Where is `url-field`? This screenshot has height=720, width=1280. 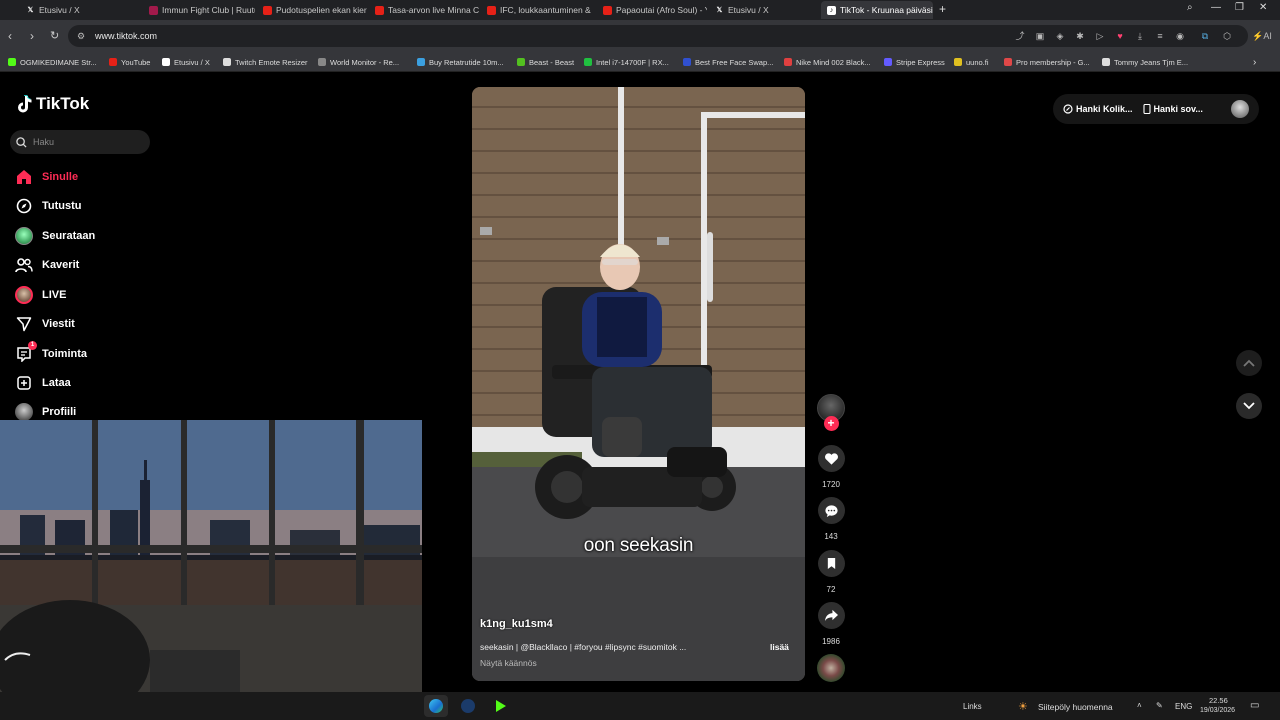
url-field is located at coordinates (658, 36).